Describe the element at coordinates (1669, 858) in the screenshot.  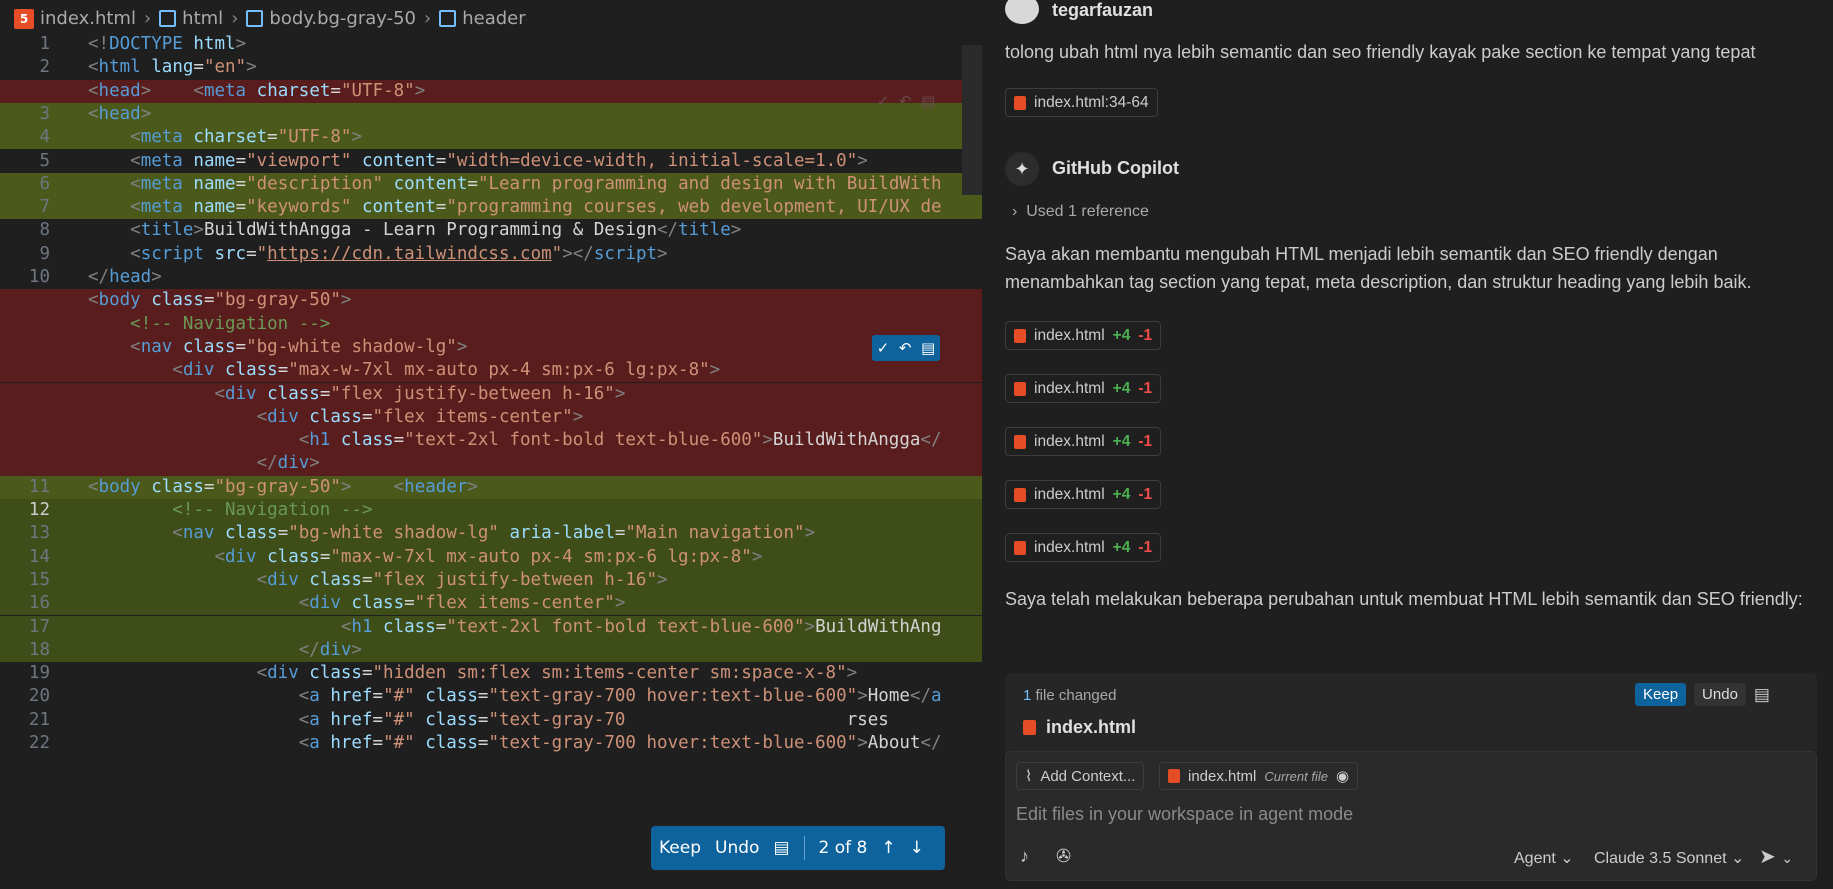
I see `model-picker: Claude 3.5 Sonnet ⌄` at that location.